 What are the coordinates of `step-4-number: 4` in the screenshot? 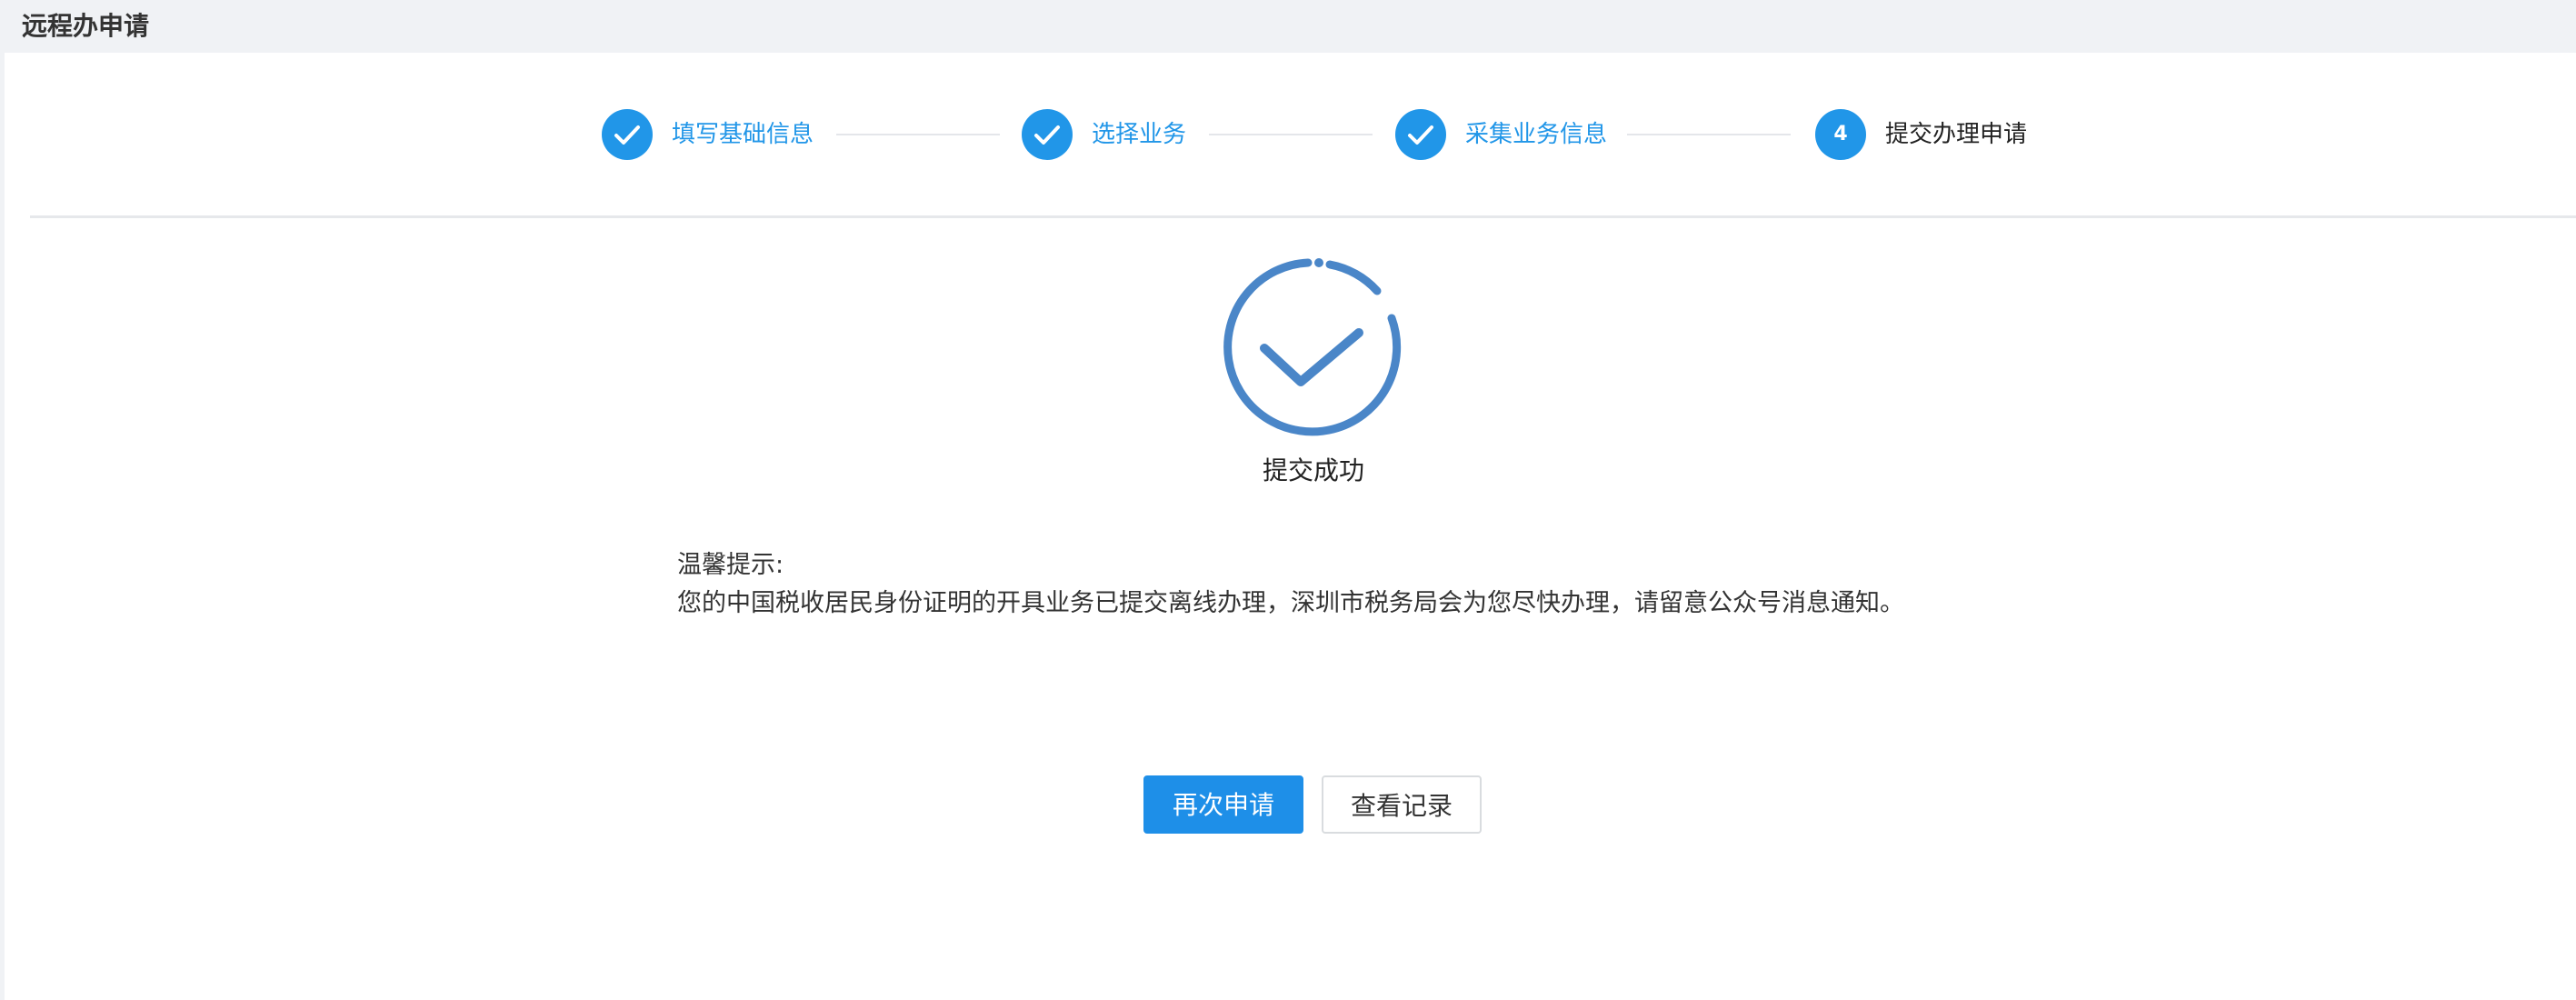 It's located at (1841, 134).